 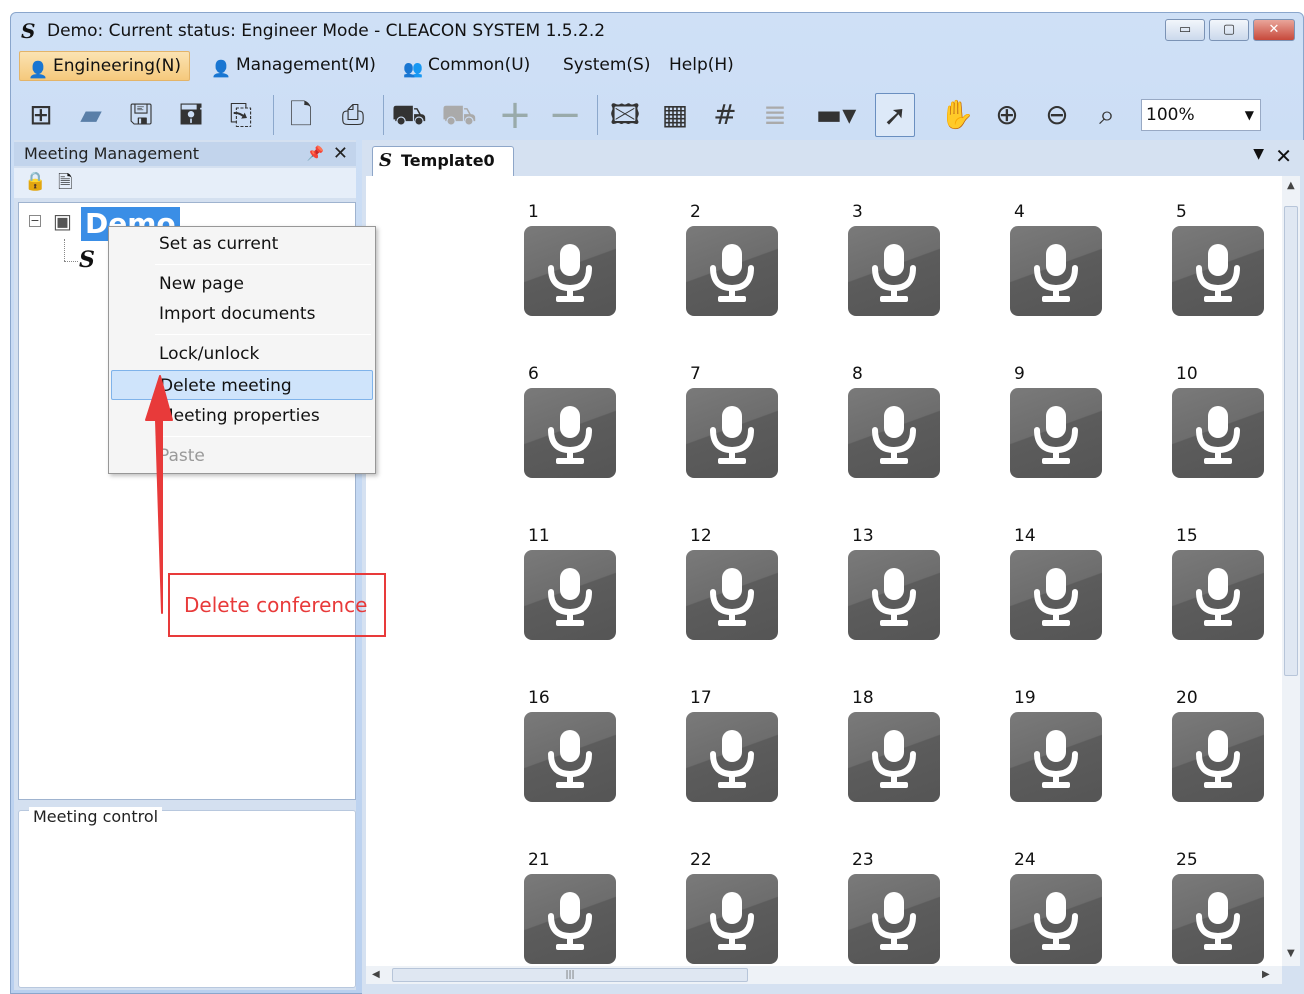 I want to click on menu-engineering: 👤 Engineering(N), so click(x=104, y=66).